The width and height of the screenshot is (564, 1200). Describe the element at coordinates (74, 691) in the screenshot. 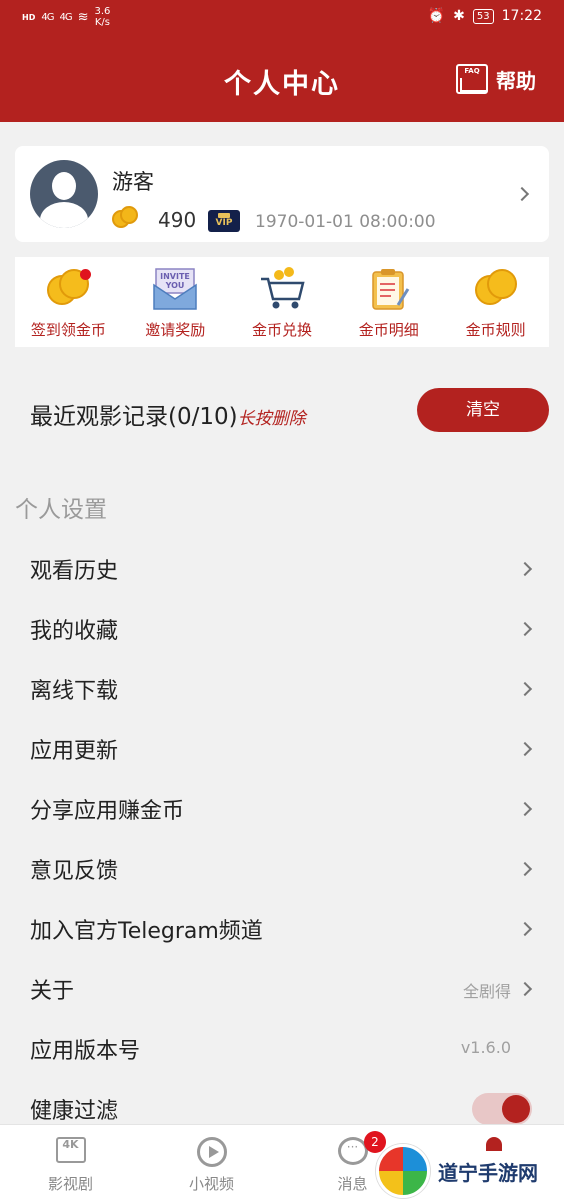

I see `row-label: 离线下载` at that location.